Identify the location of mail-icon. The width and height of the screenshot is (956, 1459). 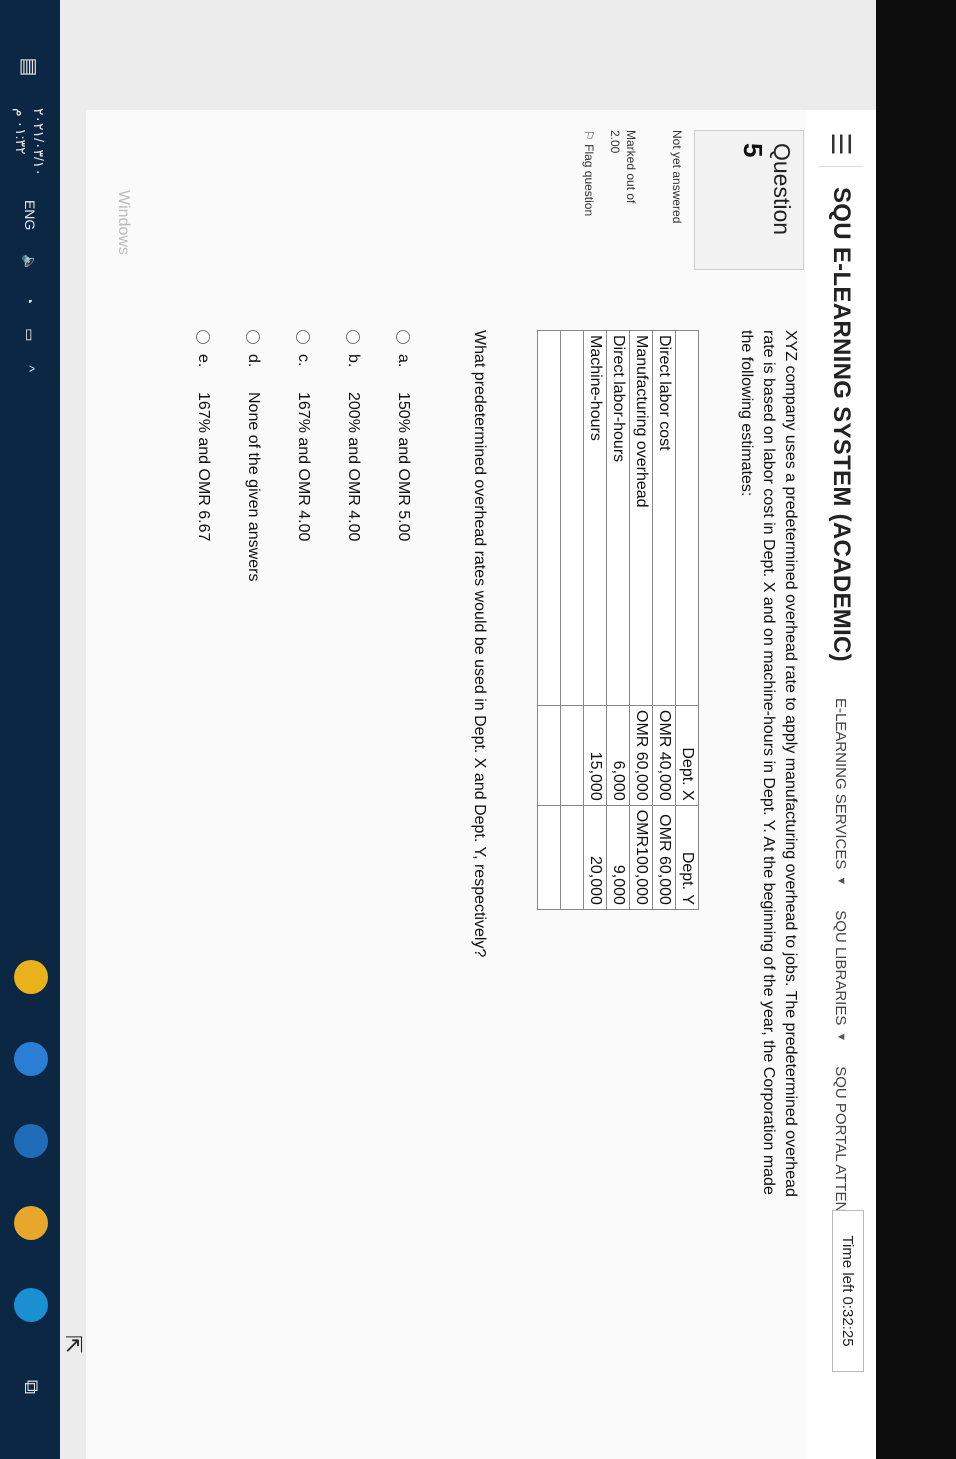
(31, 1059).